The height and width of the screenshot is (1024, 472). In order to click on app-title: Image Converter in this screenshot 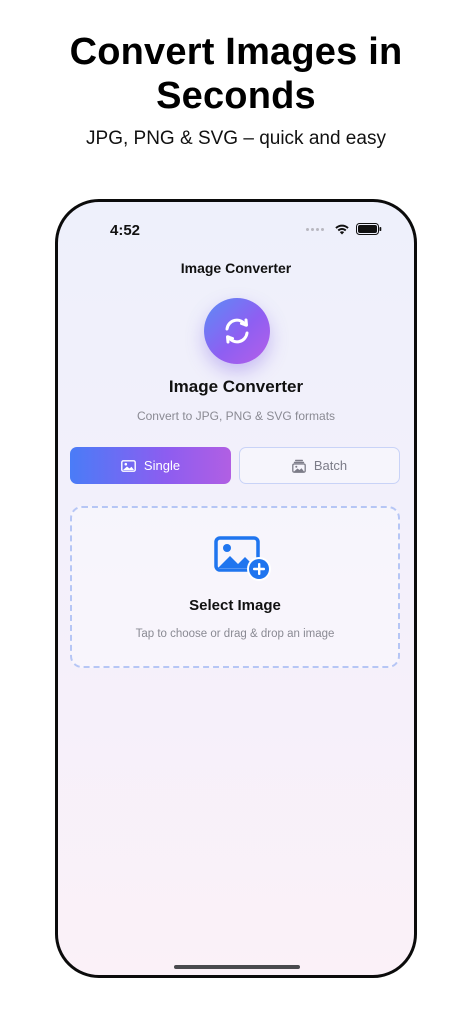, I will do `click(236, 386)`.